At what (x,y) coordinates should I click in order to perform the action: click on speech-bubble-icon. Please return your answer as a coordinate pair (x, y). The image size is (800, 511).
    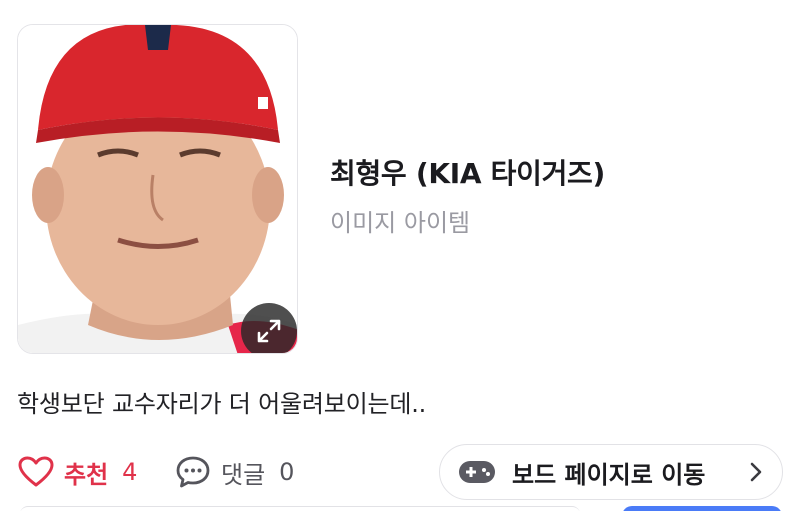
    Looking at the image, I should click on (193, 472).